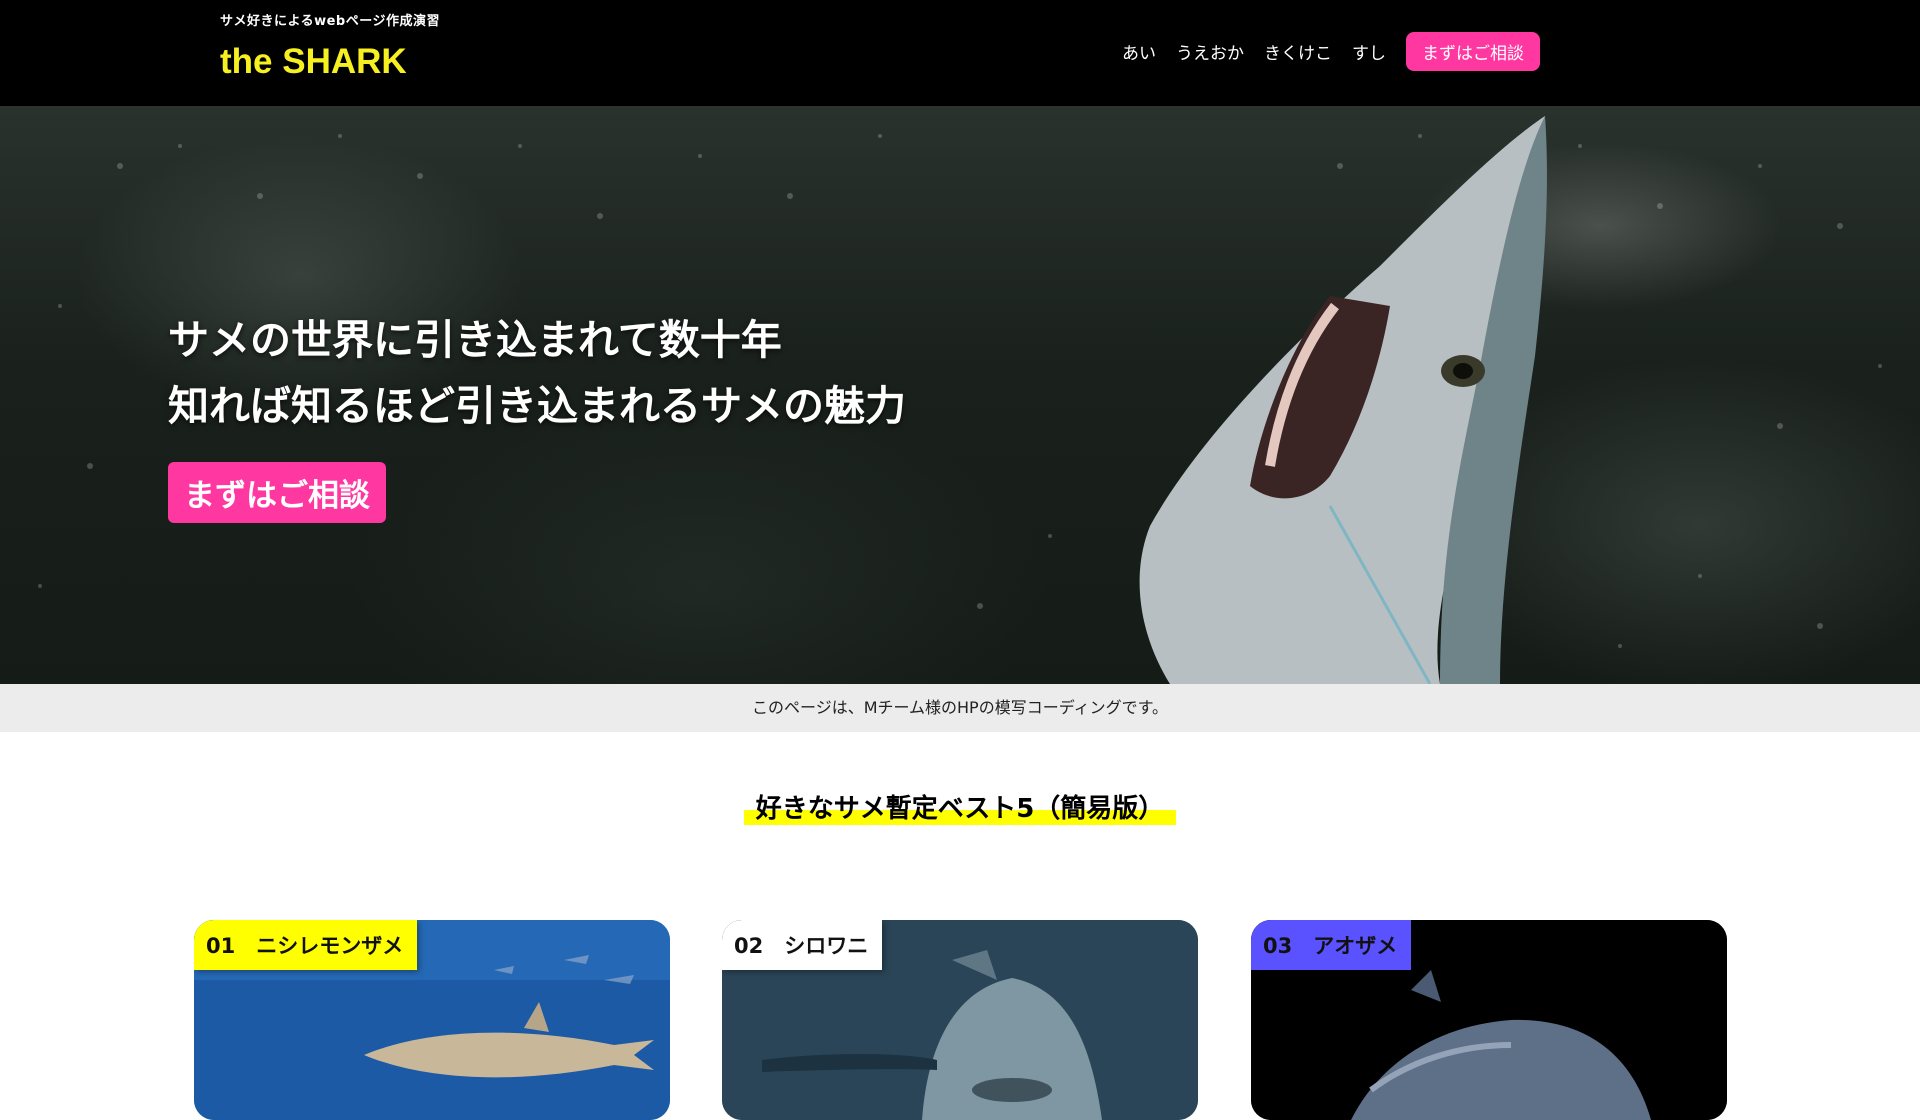 The image size is (1920, 1120). What do you see at coordinates (1331, 945) in the screenshot?
I see `shark-card-3-label: 03 アオザメ` at bounding box center [1331, 945].